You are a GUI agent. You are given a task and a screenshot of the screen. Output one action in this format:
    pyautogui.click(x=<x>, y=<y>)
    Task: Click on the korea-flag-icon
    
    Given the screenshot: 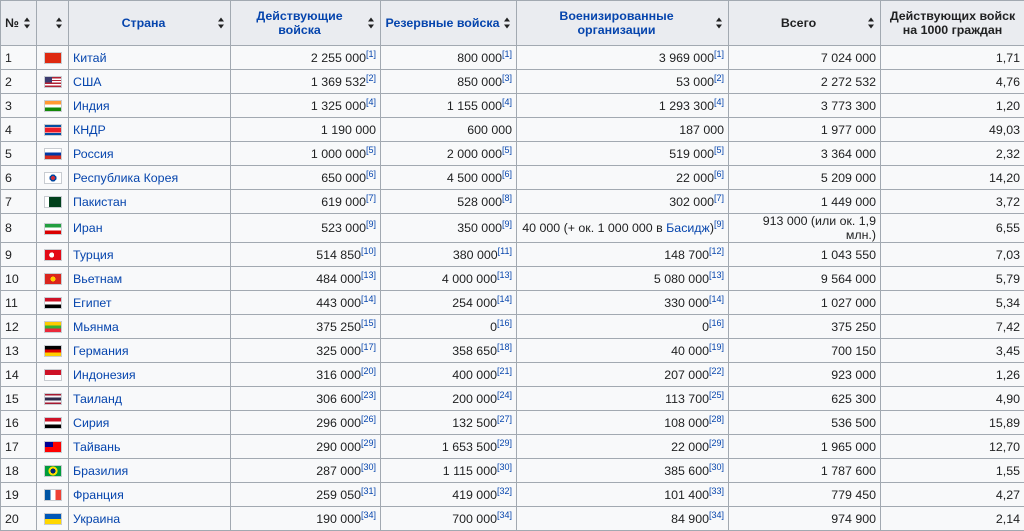 What is the action you would take?
    pyautogui.click(x=53, y=178)
    